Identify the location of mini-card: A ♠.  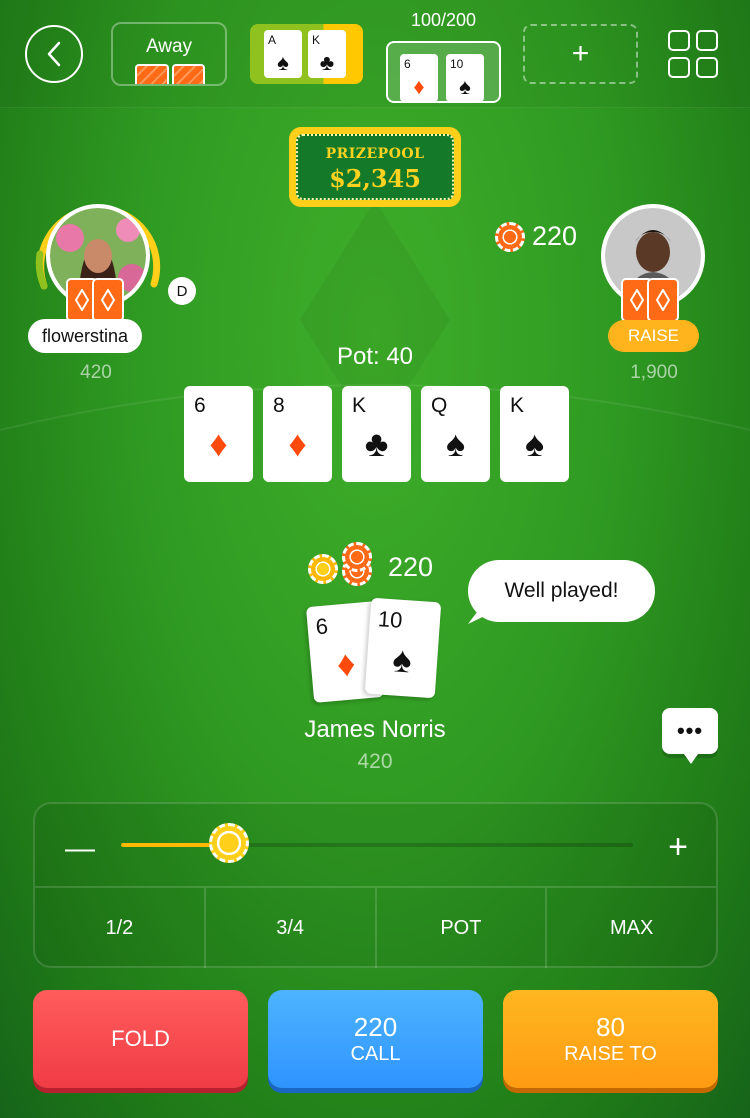
(283, 54).